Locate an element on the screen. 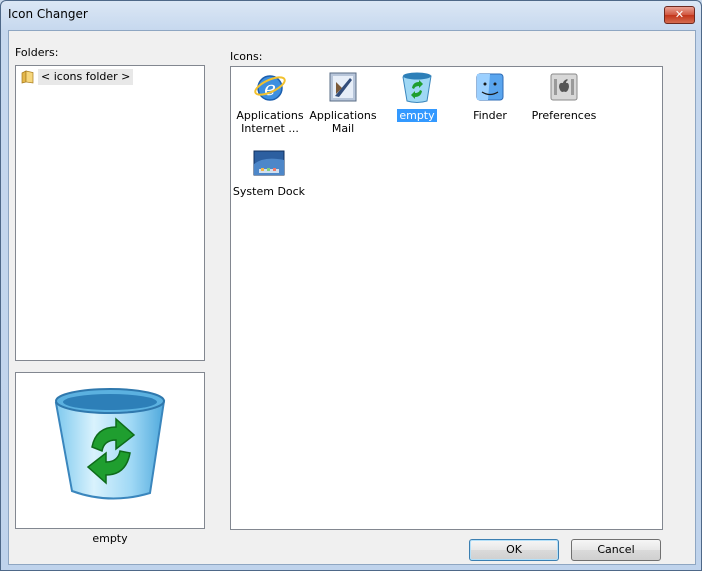 The height and width of the screenshot is (571, 702). icon-item-label-wrap: empty is located at coordinates (417, 115).